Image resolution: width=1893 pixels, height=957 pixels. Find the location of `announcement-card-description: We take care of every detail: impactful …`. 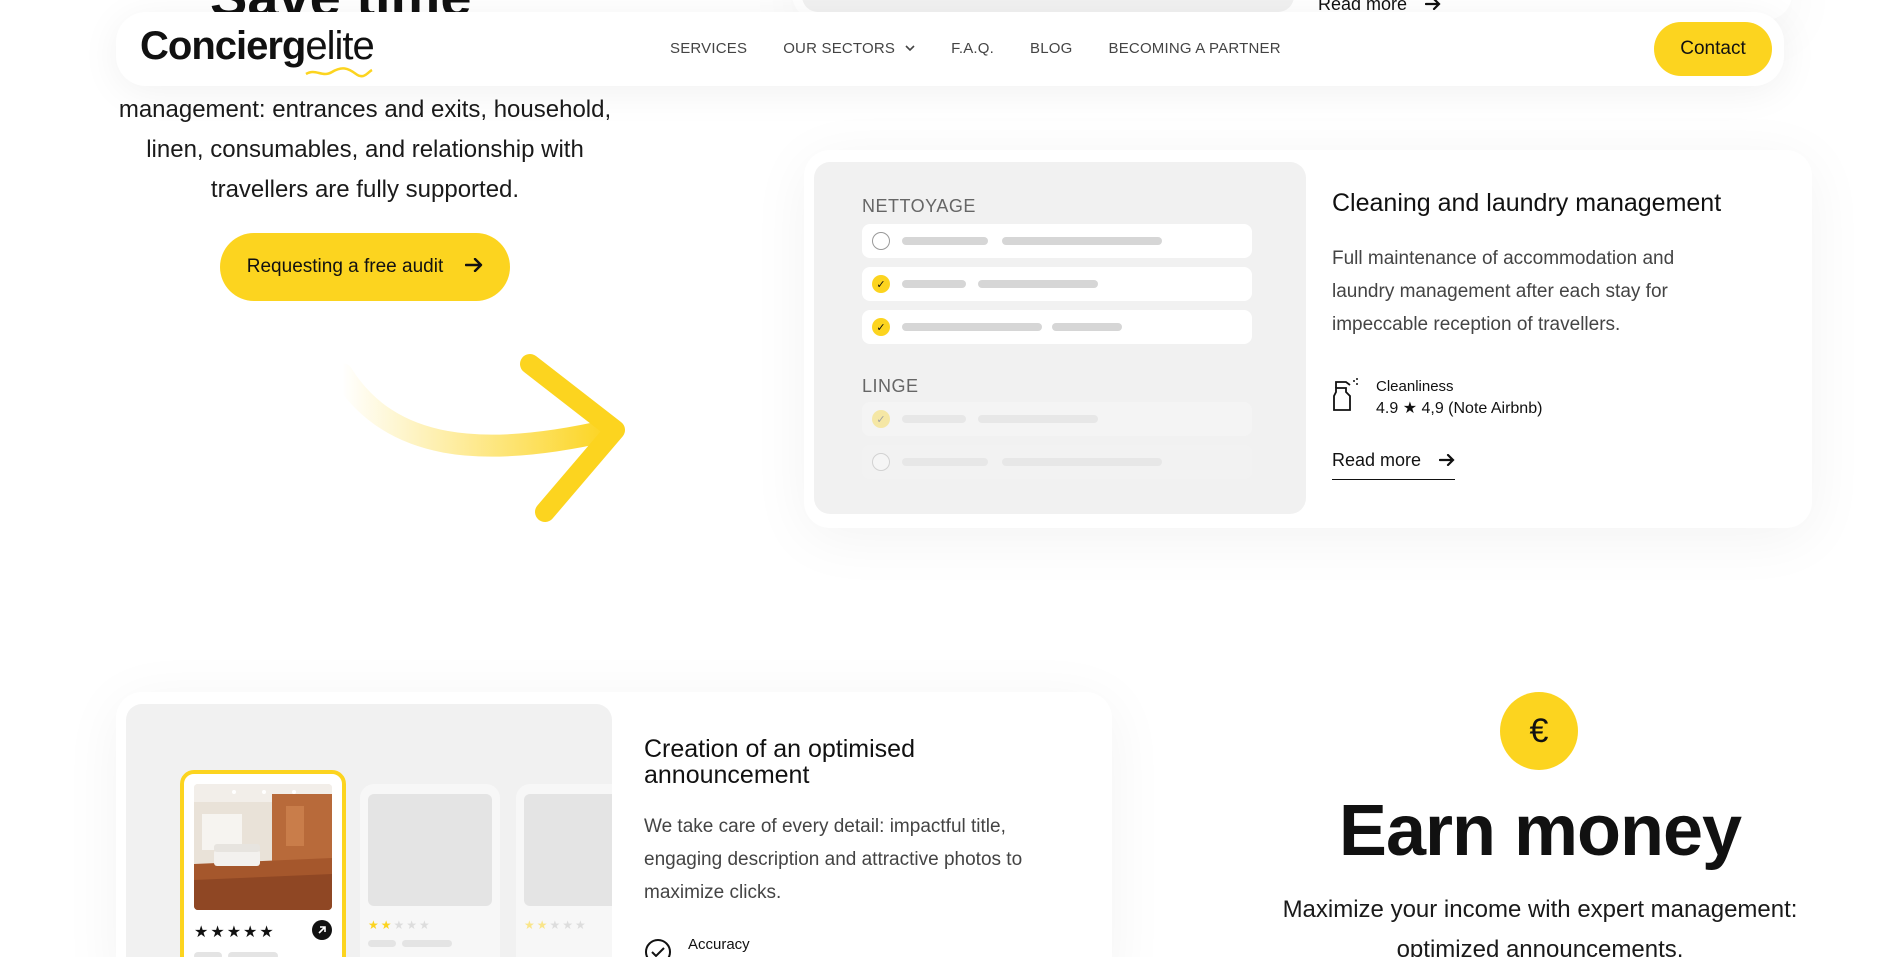

announcement-card-description: We take care of every detail: impactful … is located at coordinates (833, 859).